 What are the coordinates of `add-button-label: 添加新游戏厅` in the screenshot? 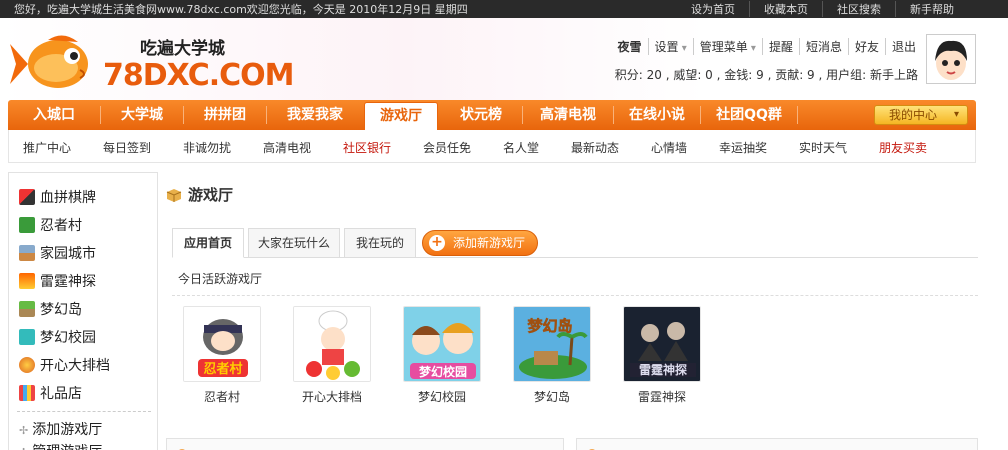 It's located at (489, 243).